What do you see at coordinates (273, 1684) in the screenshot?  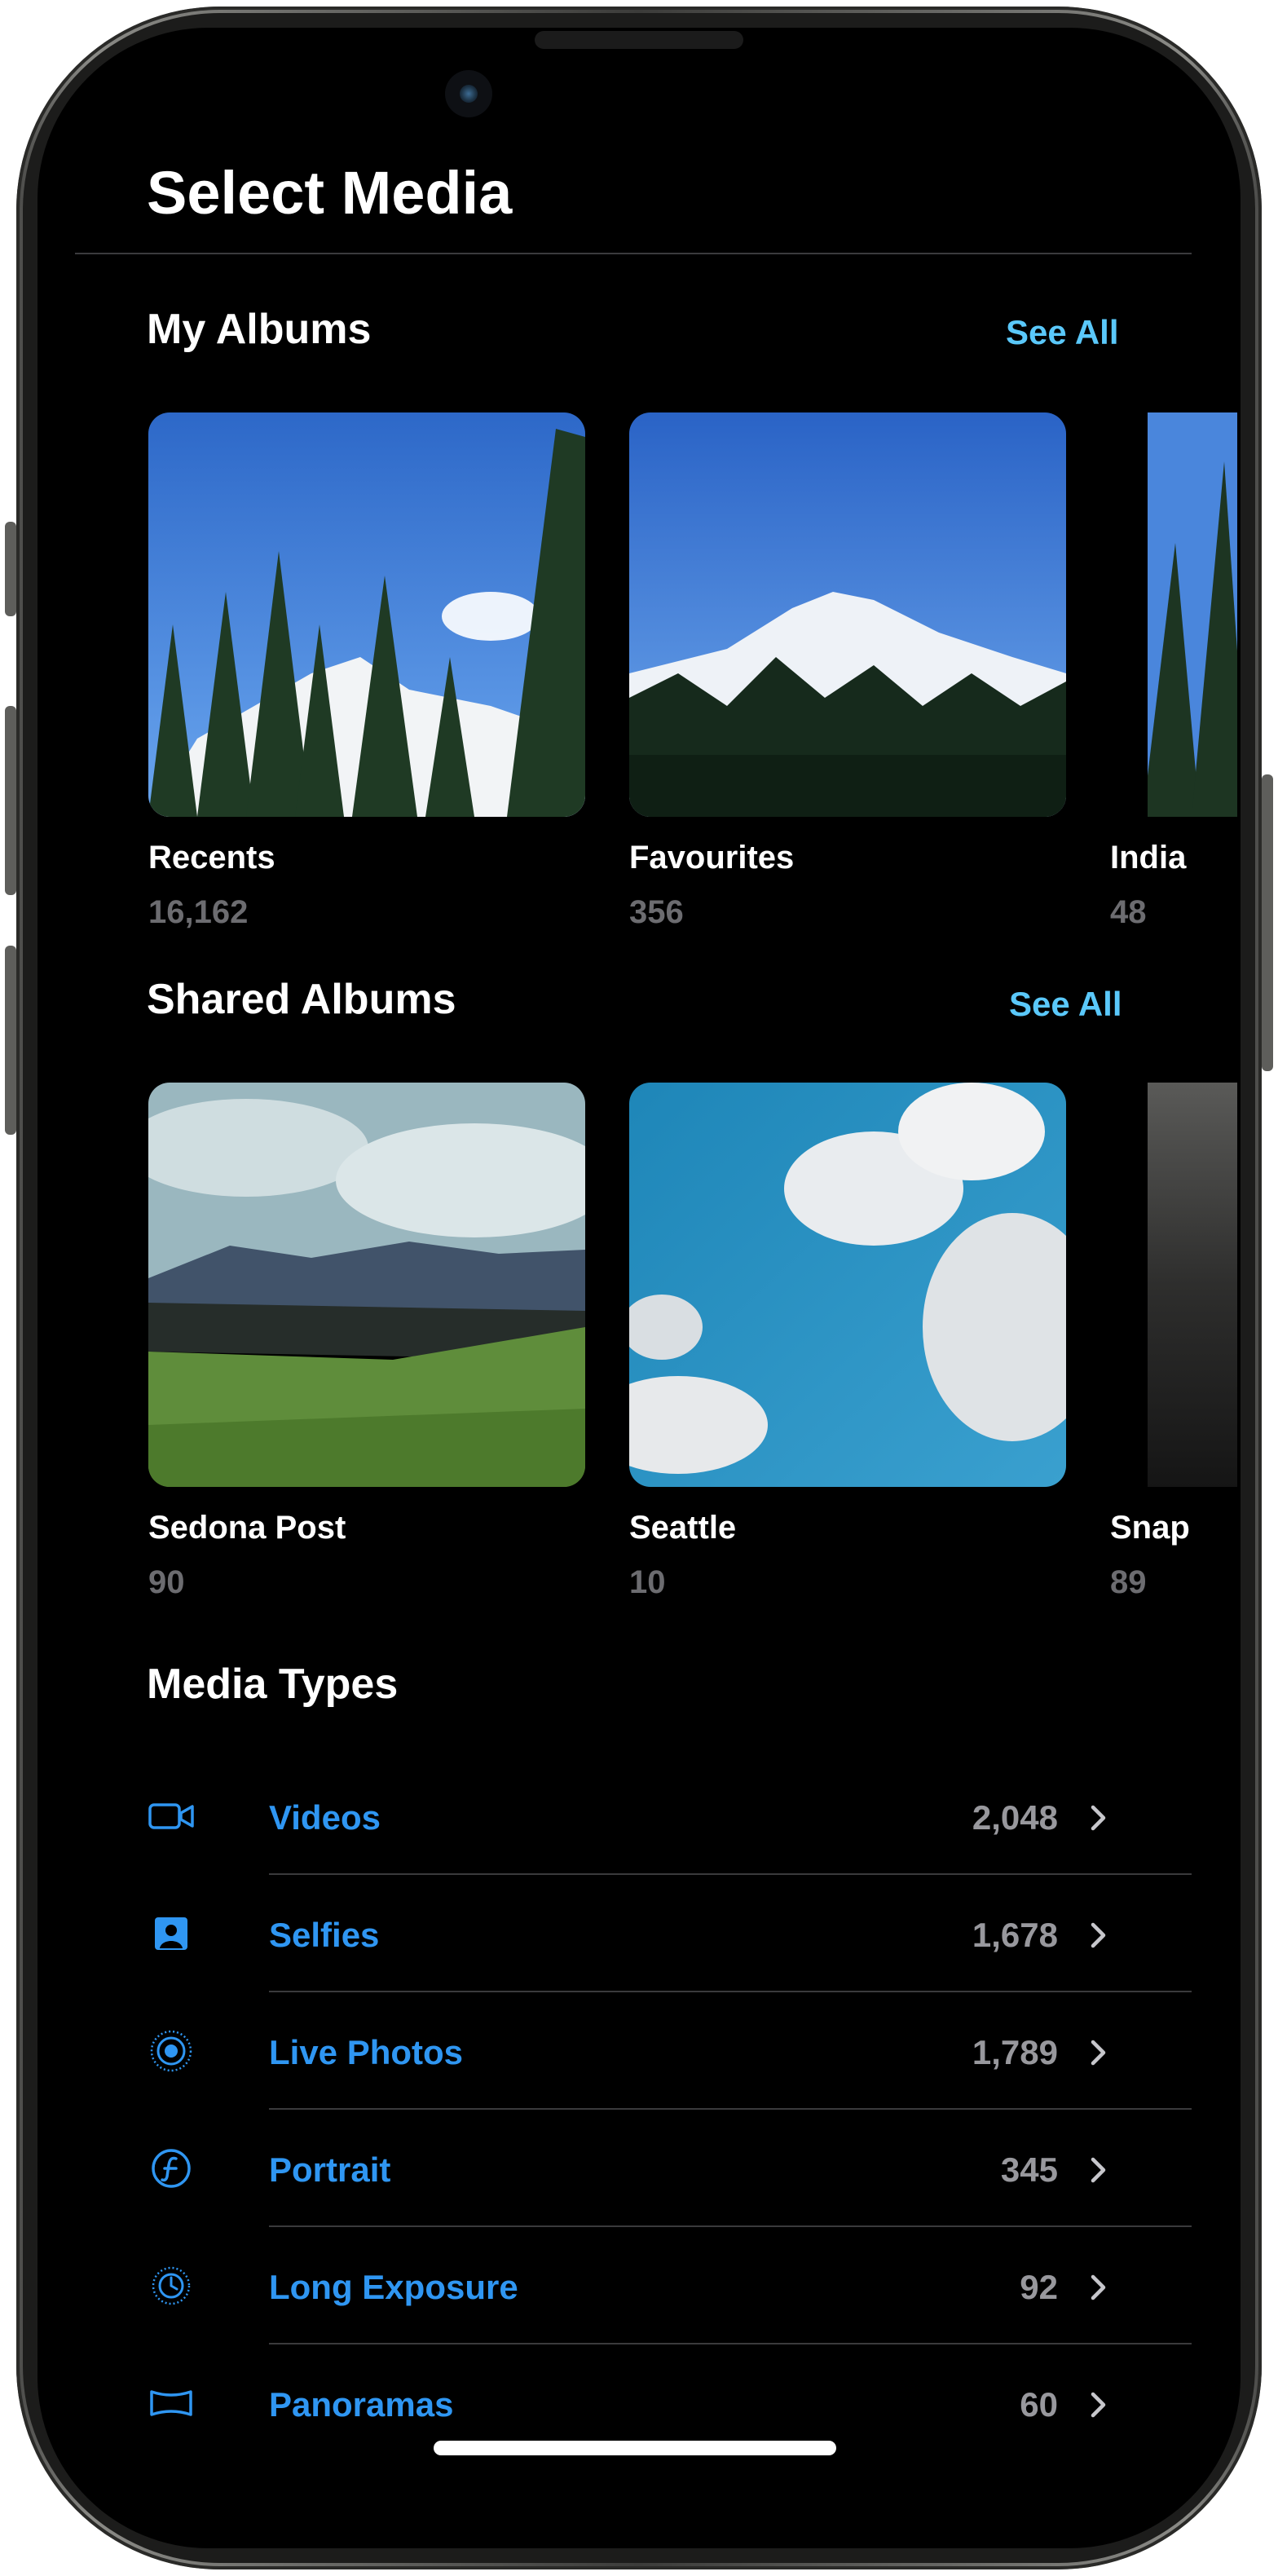 I see `media-types-heading: Media Types` at bounding box center [273, 1684].